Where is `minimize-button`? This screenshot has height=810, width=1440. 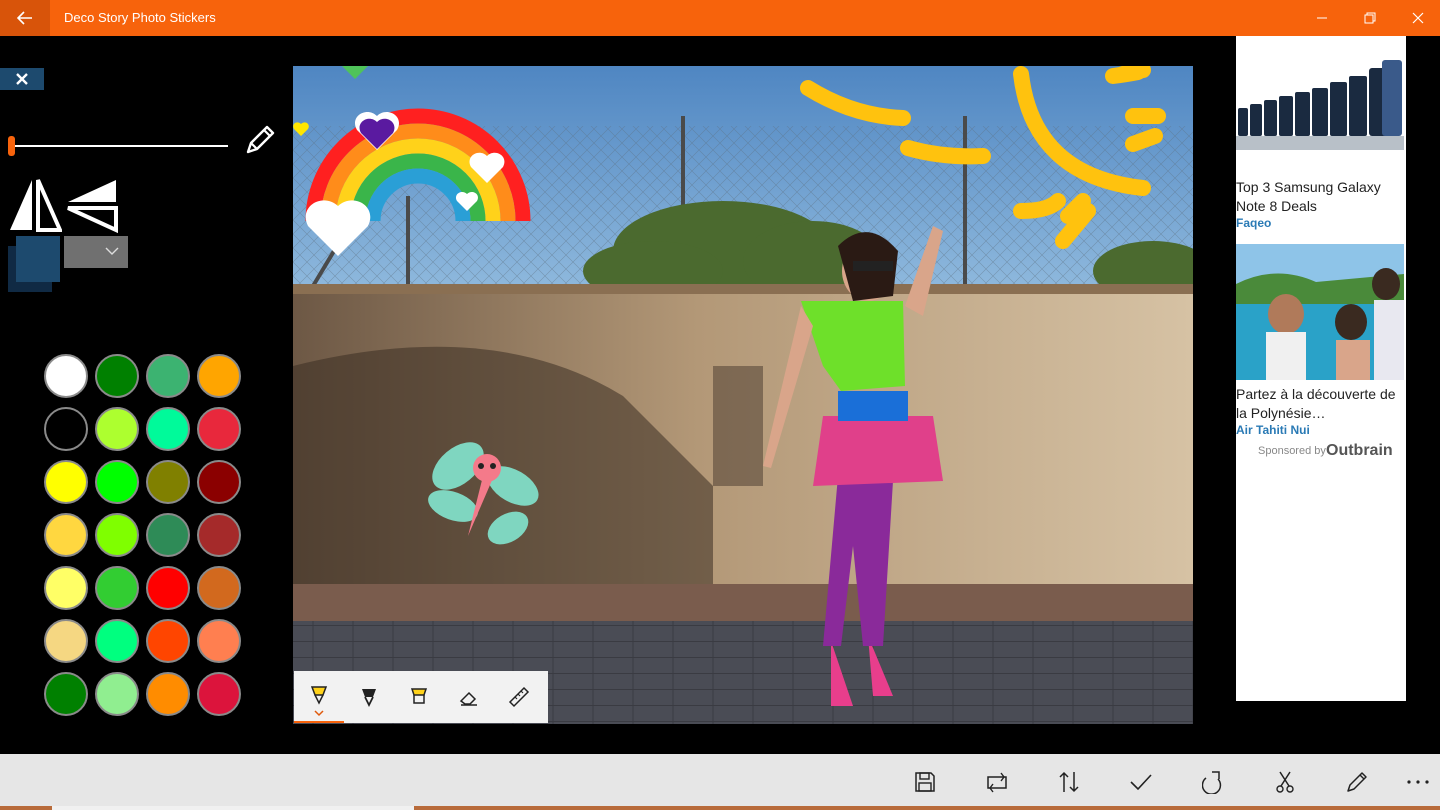
minimize-button is located at coordinates (1322, 18).